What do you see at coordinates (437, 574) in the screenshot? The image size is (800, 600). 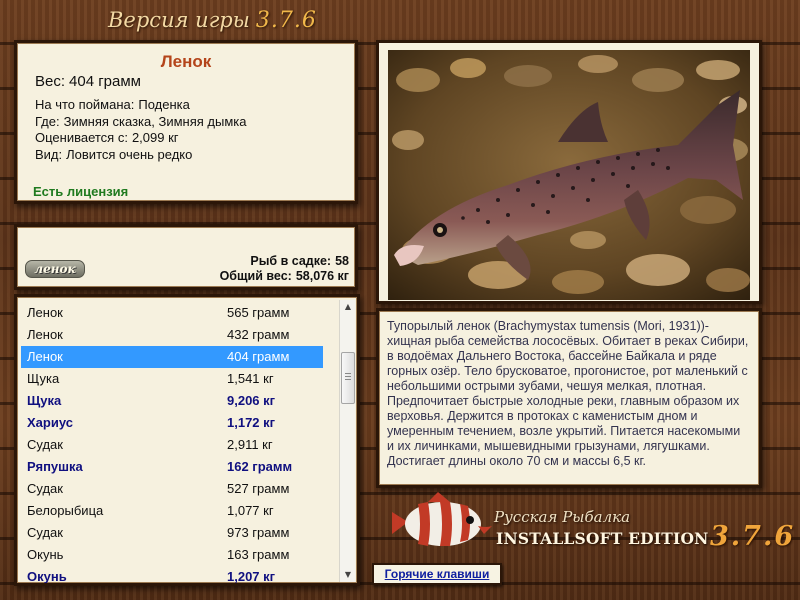 I see `hotkeys-button: Горячие клавиши` at bounding box center [437, 574].